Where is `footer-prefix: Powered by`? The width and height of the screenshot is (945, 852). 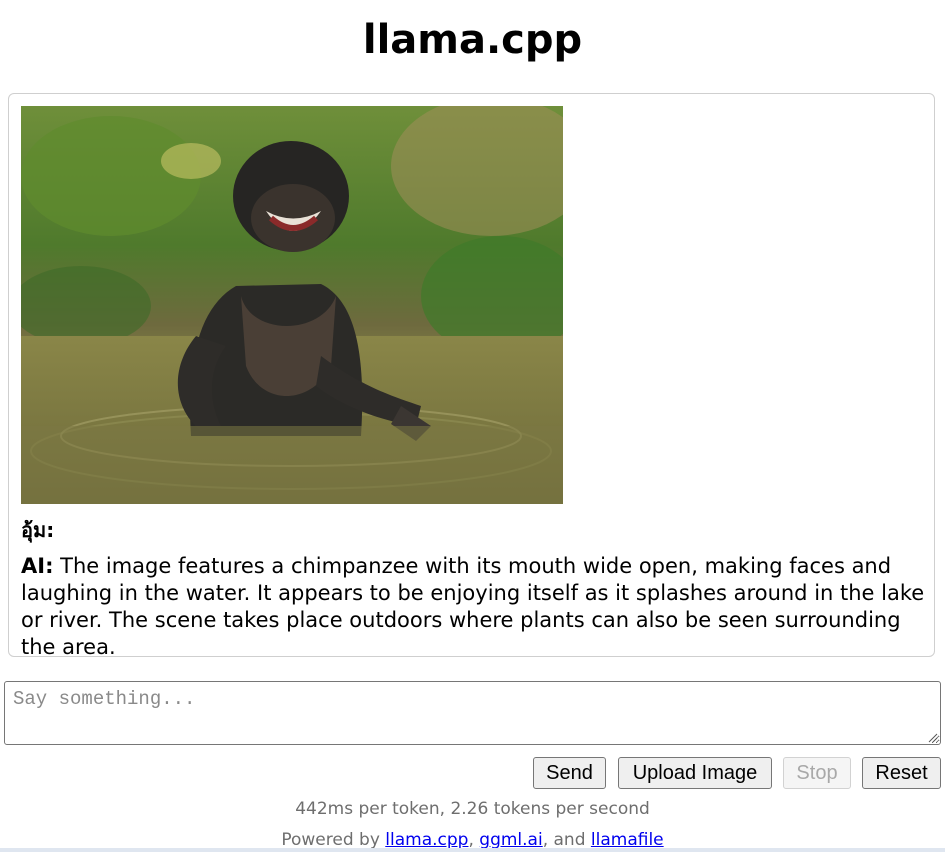 footer-prefix: Powered by is located at coordinates (333, 840).